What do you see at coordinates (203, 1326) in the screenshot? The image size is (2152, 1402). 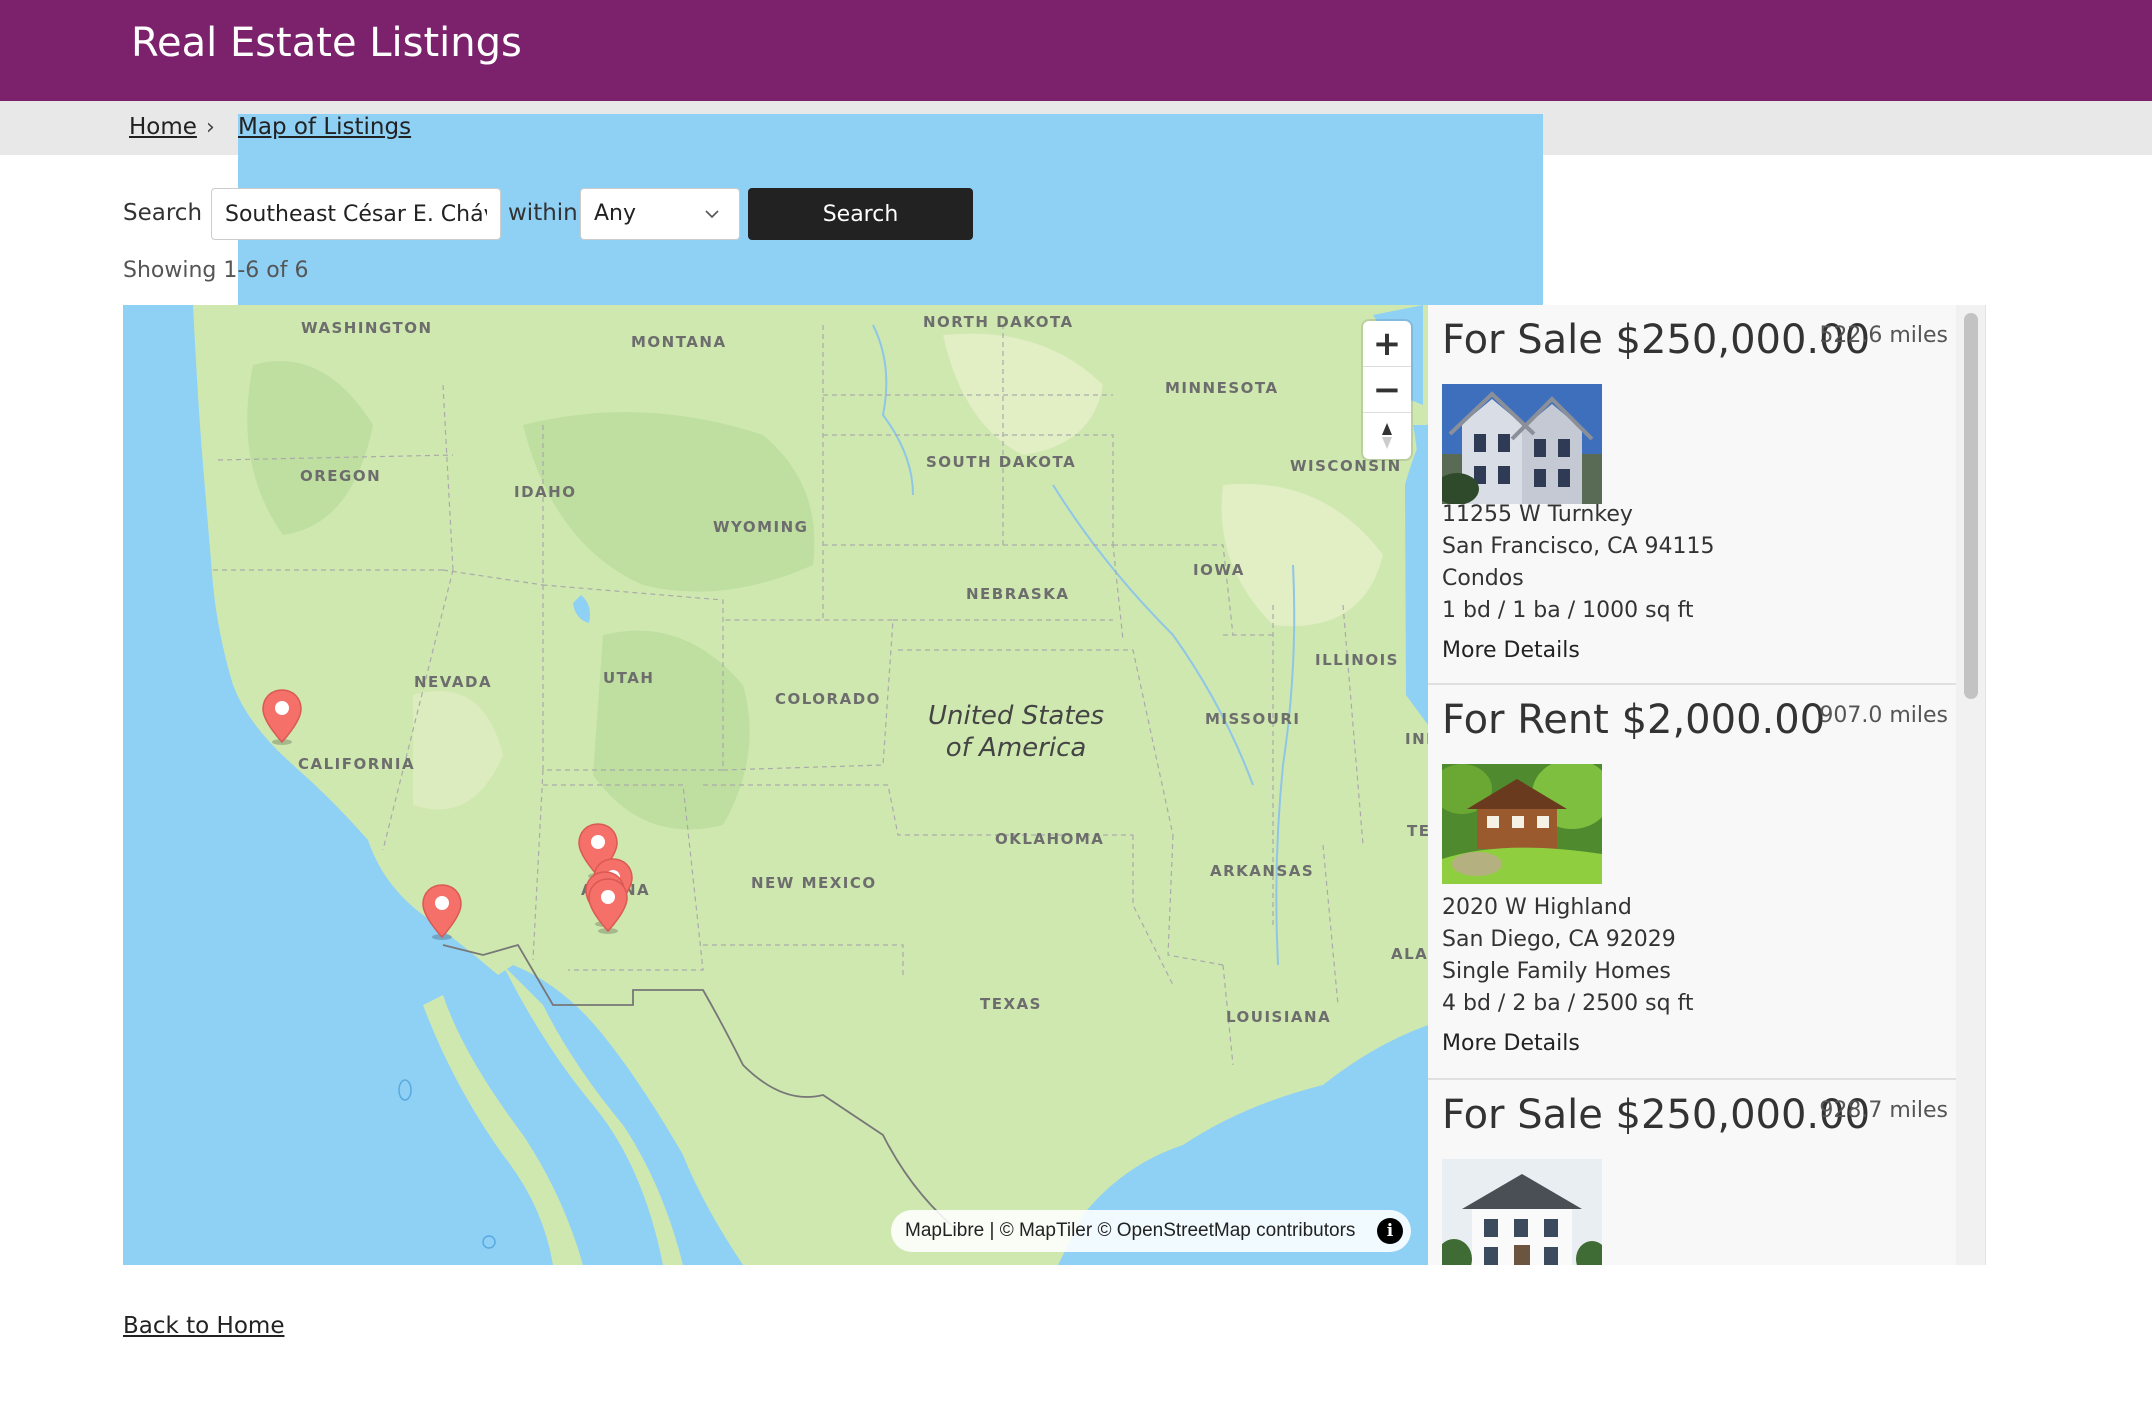 I see `back-to-home-link: Back to Home` at bounding box center [203, 1326].